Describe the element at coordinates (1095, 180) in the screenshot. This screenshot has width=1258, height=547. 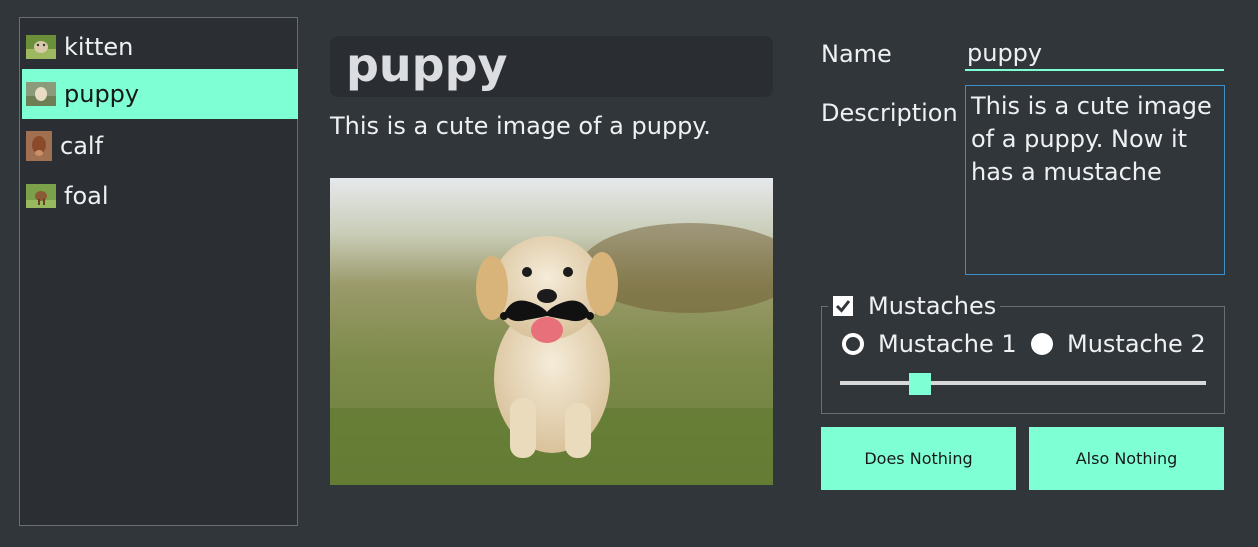
I see `description-textarea` at that location.